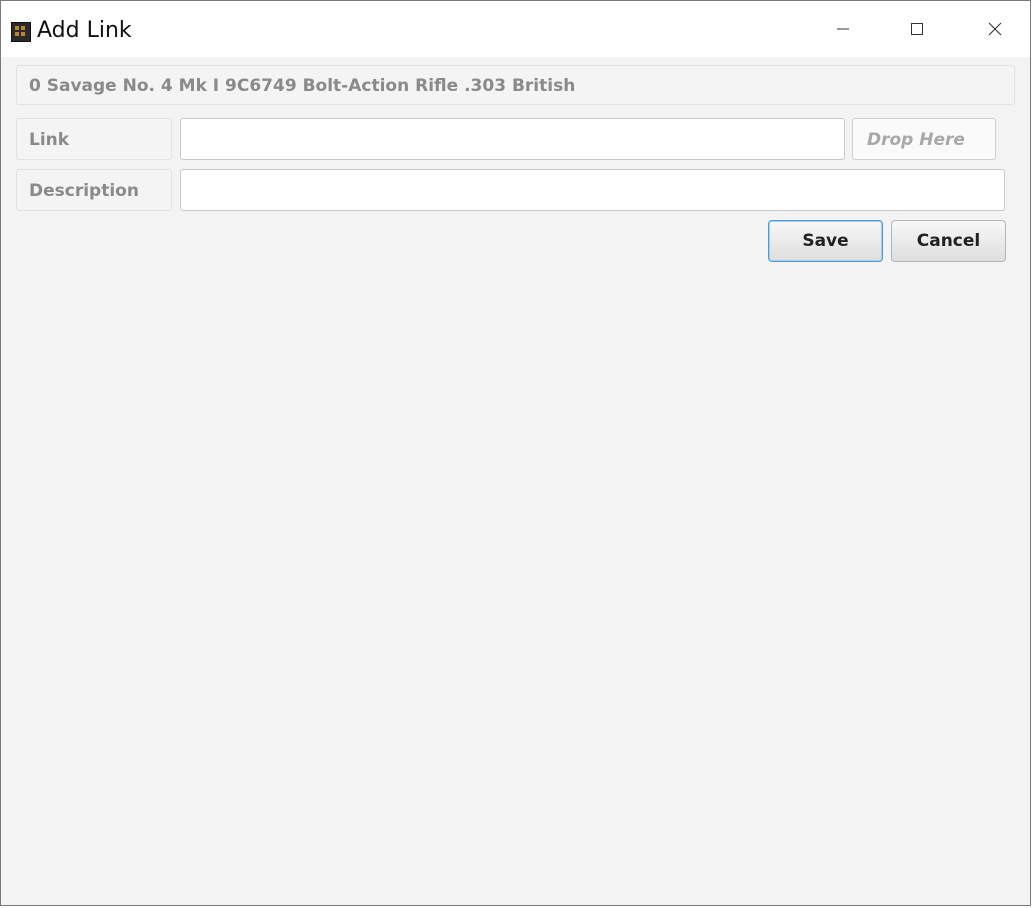 This screenshot has height=908, width=1033. Describe the element at coordinates (512, 139) in the screenshot. I see `link-input` at that location.